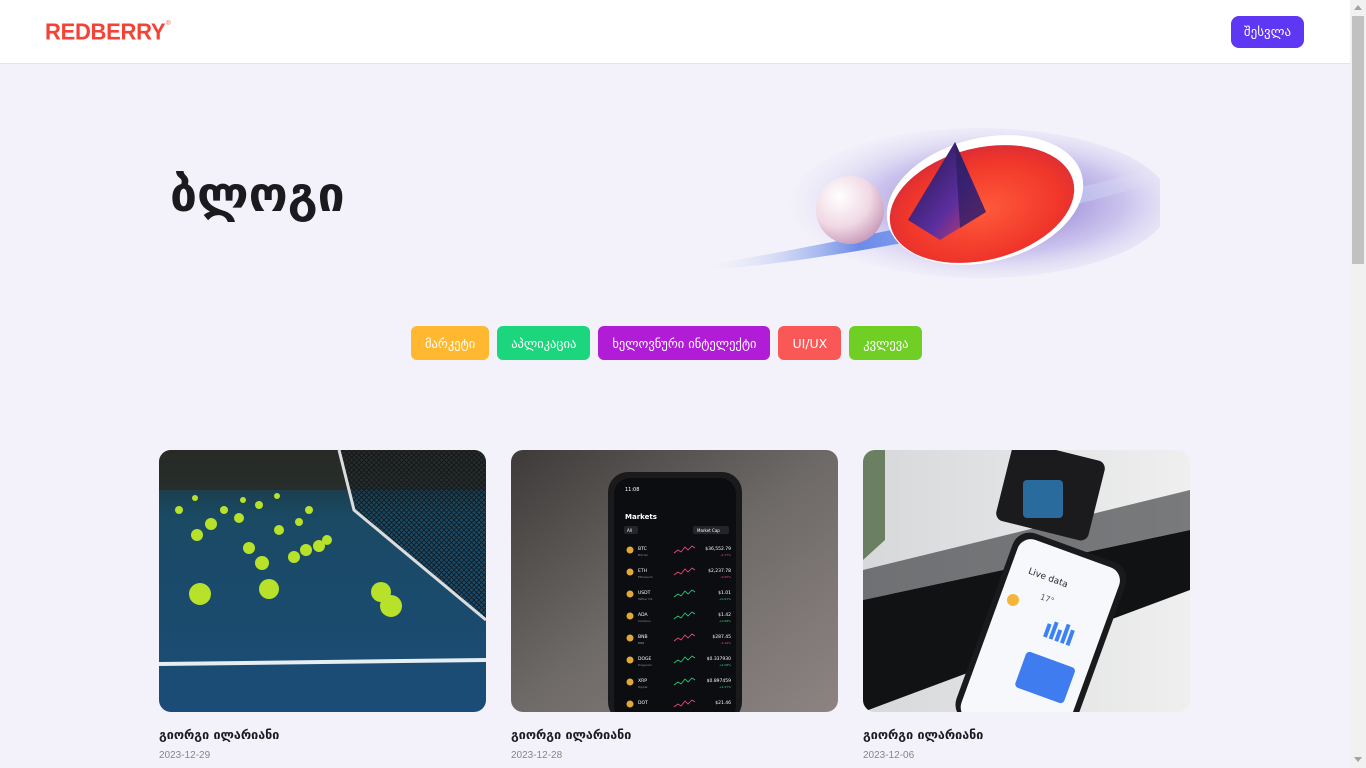  Describe the element at coordinates (641, 517) in the screenshot. I see `phone-markets-title: Markets` at that location.